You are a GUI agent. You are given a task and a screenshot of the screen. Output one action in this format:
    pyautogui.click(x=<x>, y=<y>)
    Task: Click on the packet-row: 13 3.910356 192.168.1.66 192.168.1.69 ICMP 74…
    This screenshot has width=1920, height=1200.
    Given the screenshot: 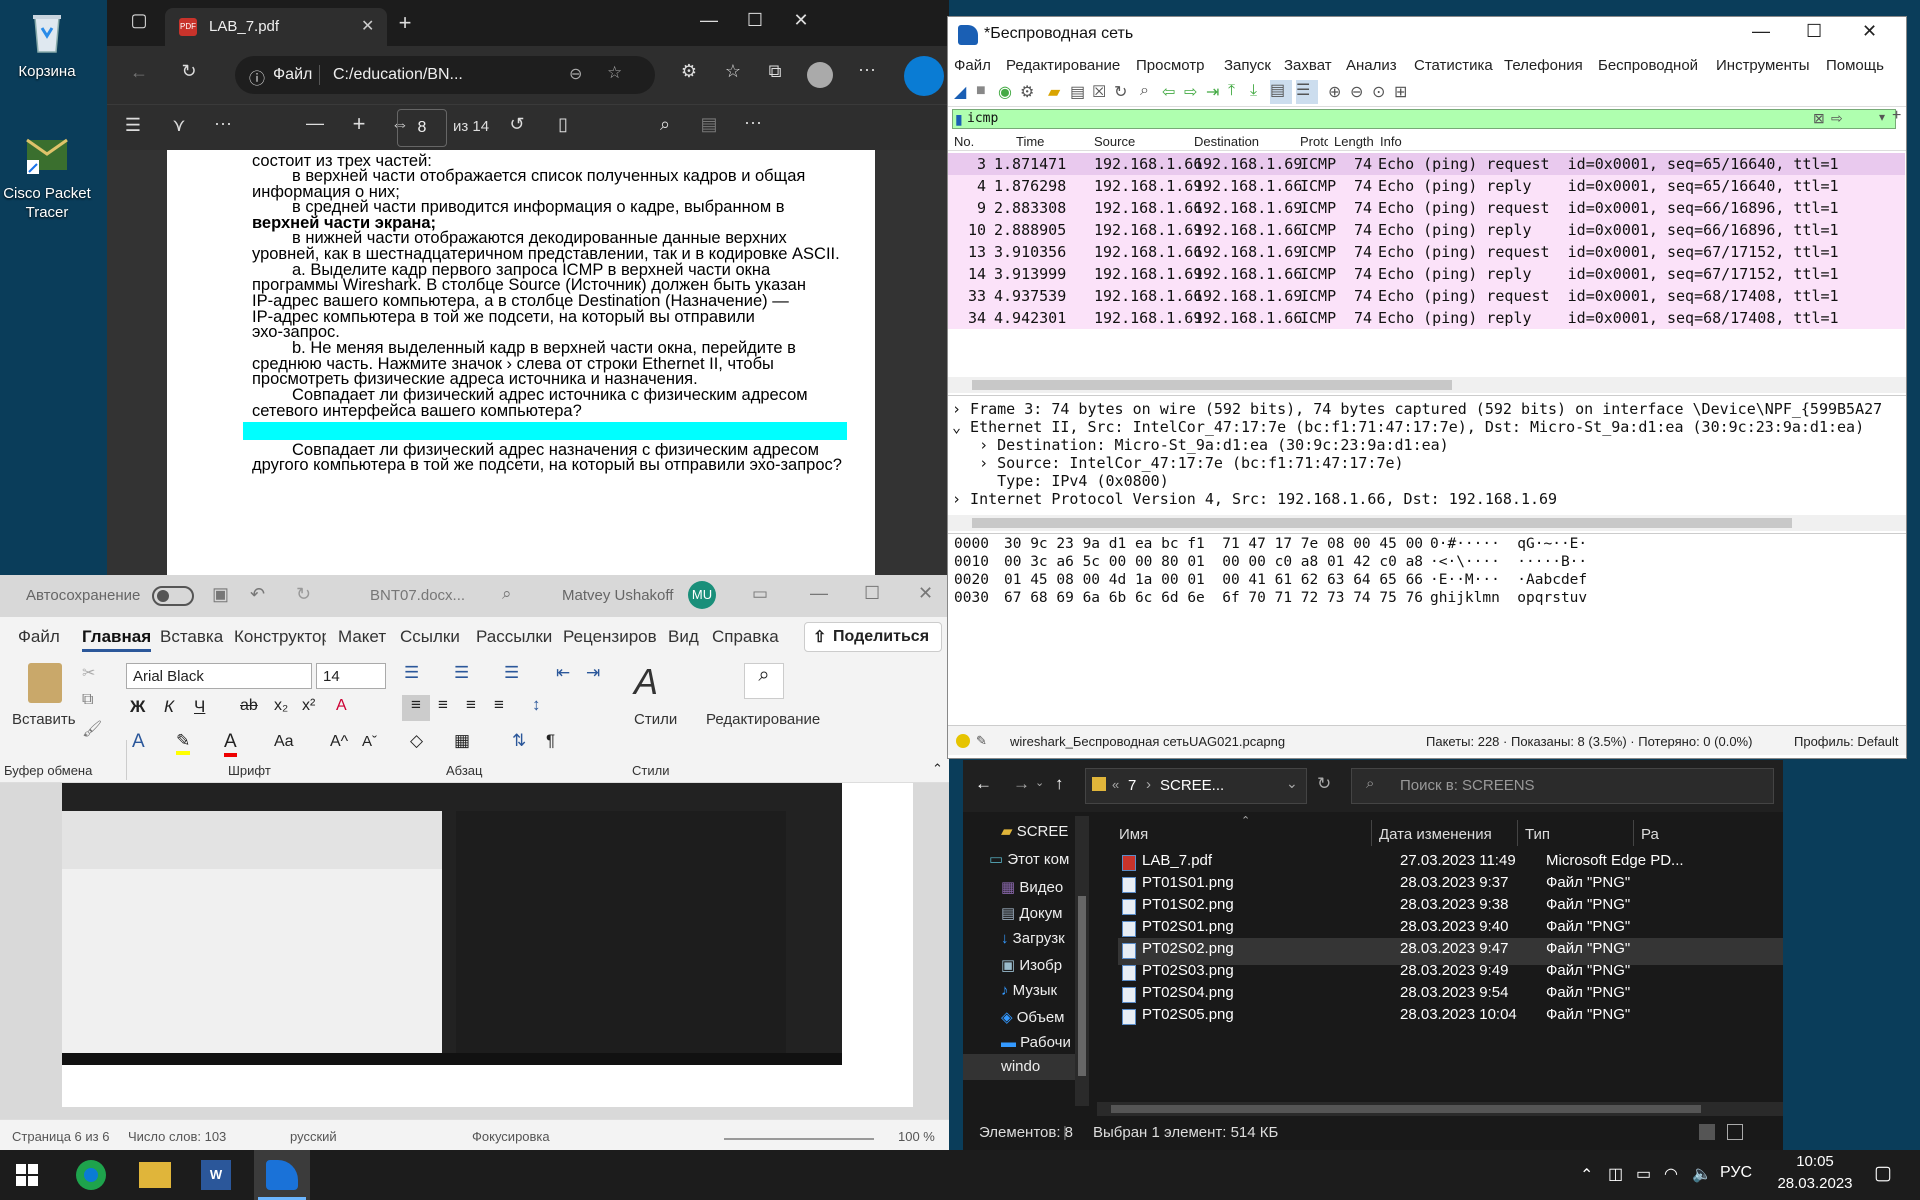 What is the action you would take?
    pyautogui.click(x=1426, y=252)
    